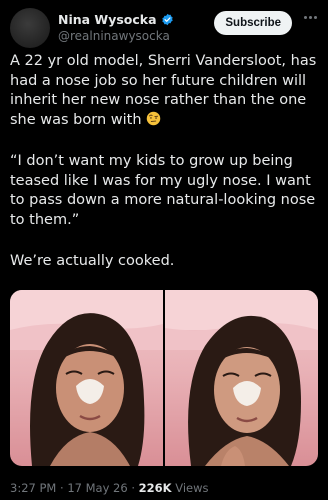 Image resolution: width=328 pixels, height=500 pixels. What do you see at coordinates (153, 118) in the screenshot?
I see `face-with-raised-eyebrow-emoji` at bounding box center [153, 118].